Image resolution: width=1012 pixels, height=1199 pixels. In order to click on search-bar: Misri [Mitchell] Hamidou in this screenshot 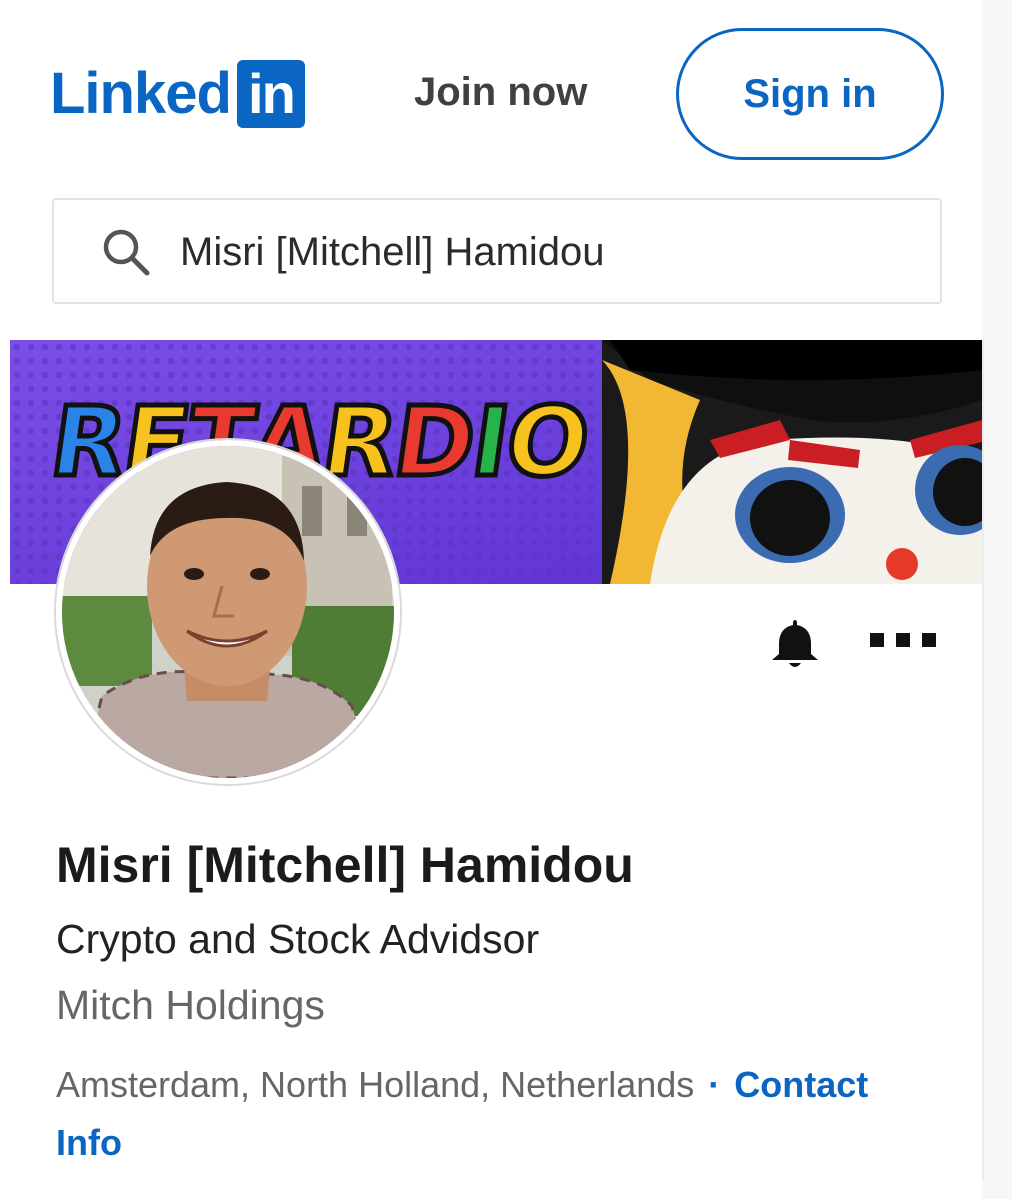, I will do `click(497, 251)`.